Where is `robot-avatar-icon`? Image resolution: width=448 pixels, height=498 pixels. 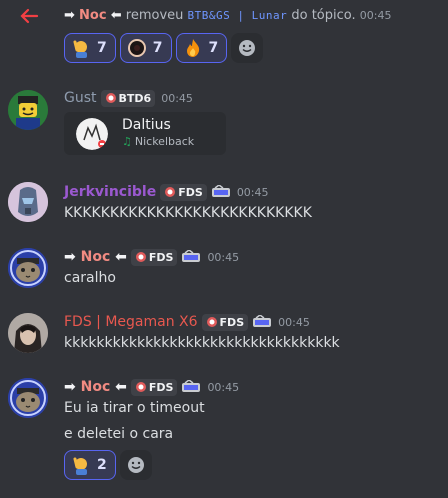
robot-avatar-icon is located at coordinates (28, 202).